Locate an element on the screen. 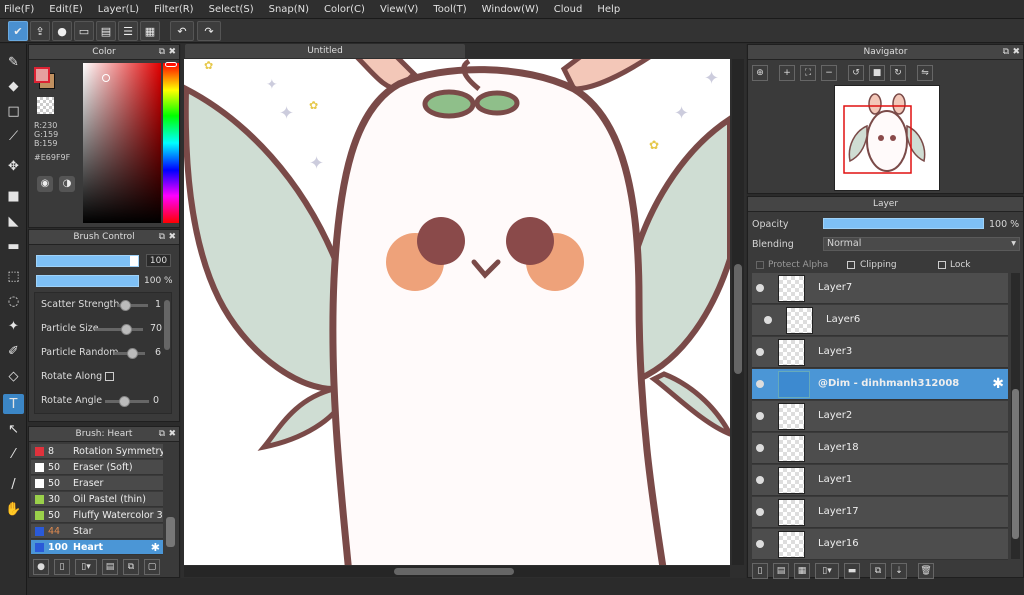 The width and height of the screenshot is (1024, 595). layer-row: Layer7 is located at coordinates (880, 288).